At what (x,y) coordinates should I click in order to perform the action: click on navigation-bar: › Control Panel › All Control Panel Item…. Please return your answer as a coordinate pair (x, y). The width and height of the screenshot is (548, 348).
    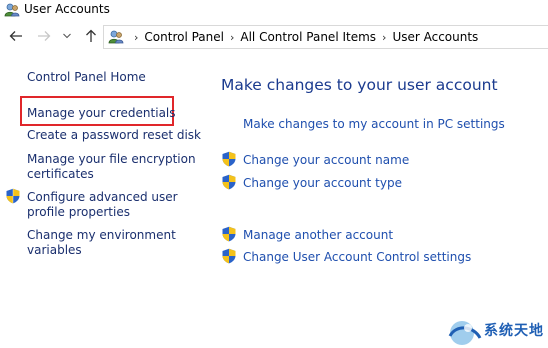
    Looking at the image, I should click on (274, 37).